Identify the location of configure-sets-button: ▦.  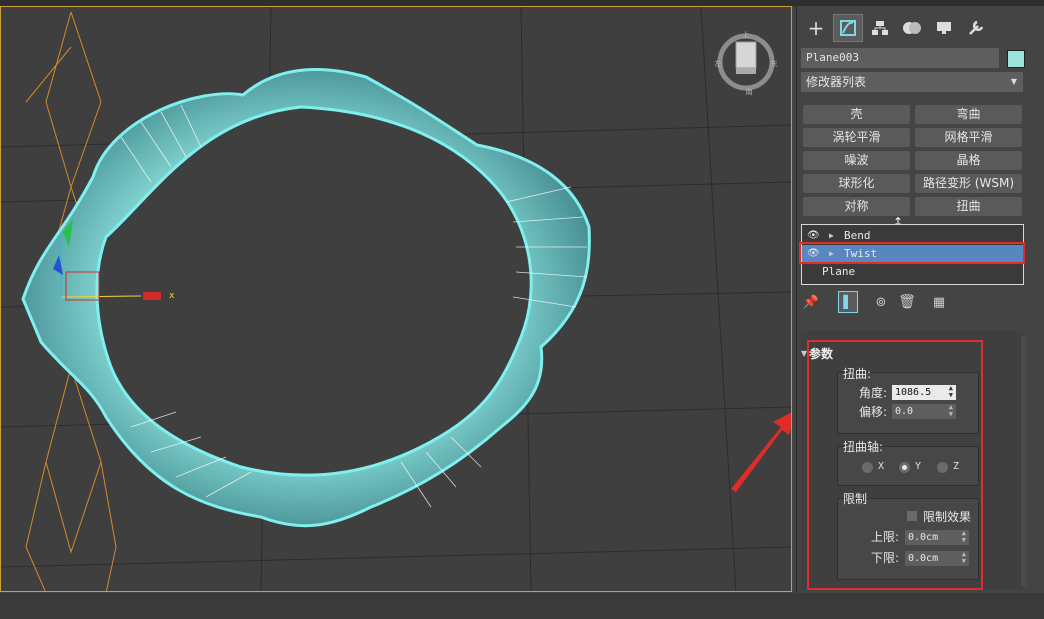
(939, 302).